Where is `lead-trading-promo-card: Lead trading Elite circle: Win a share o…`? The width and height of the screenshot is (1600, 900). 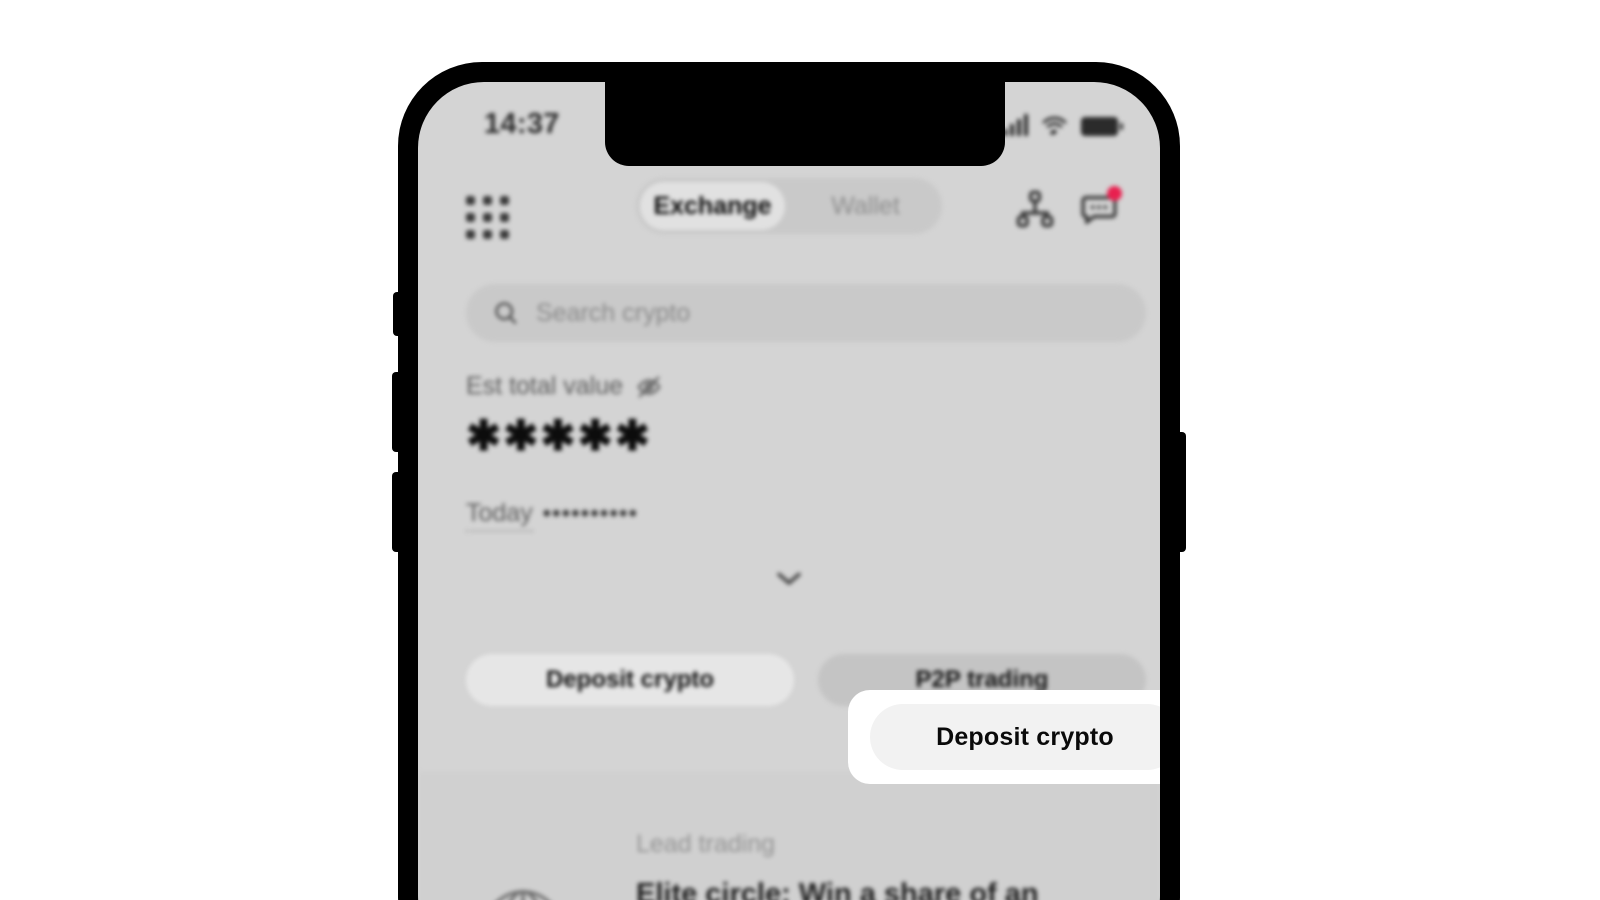 lead-trading-promo-card: Lead trading Elite circle: Win a share o… is located at coordinates (789, 836).